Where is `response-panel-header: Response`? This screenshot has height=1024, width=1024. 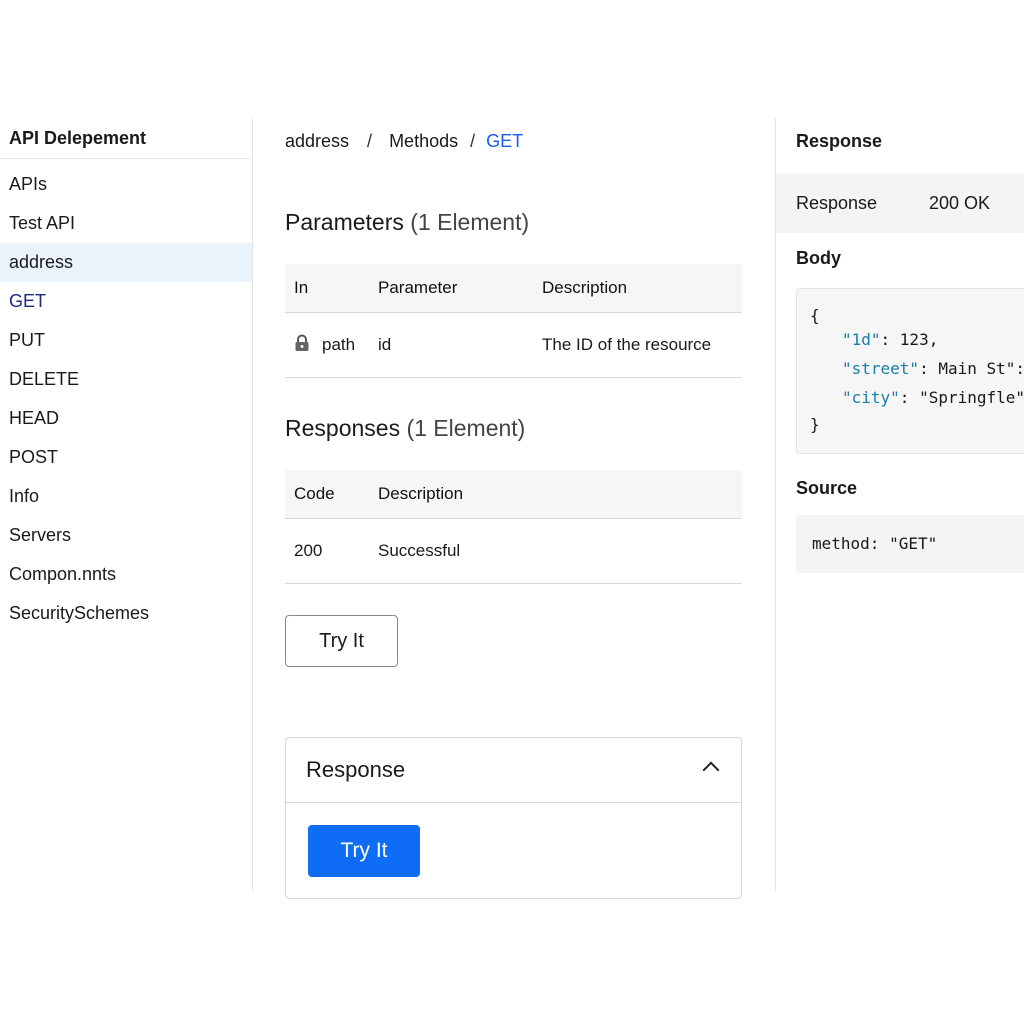
response-panel-header: Response is located at coordinates (513, 770).